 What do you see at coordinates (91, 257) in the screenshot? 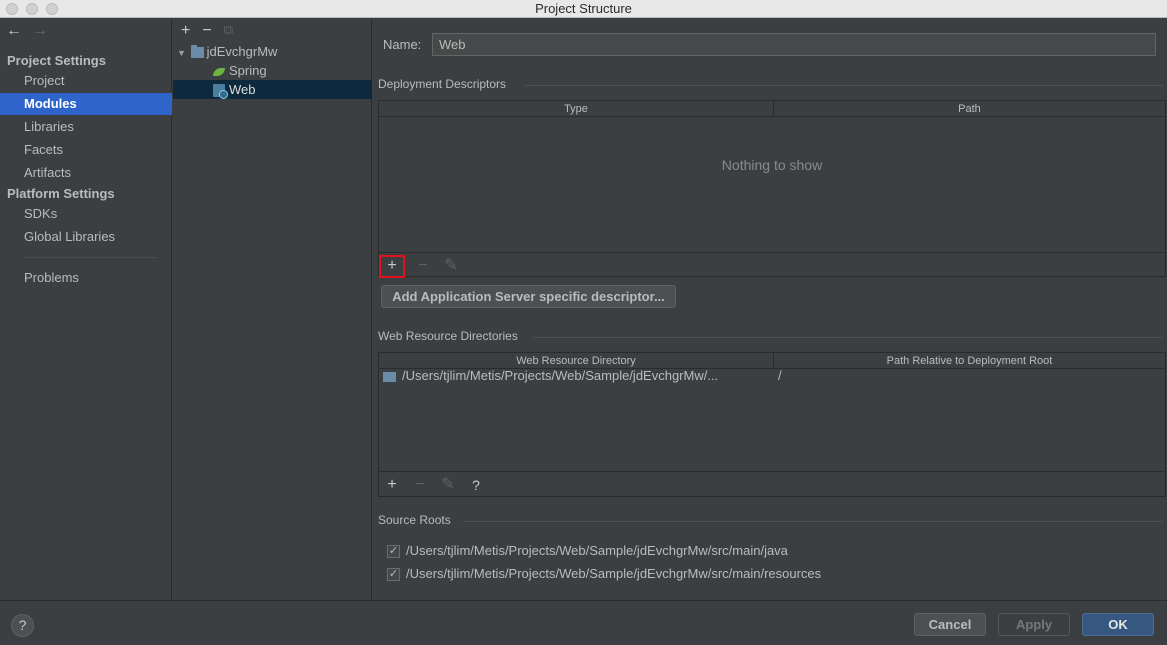
I see `nav-separator` at bounding box center [91, 257].